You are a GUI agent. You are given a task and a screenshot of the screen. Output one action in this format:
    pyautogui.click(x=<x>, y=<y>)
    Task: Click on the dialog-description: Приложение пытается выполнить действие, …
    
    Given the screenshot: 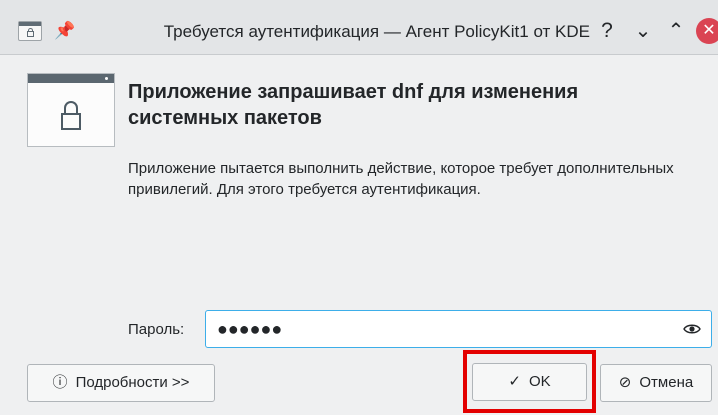 What is the action you would take?
    pyautogui.click(x=401, y=179)
    